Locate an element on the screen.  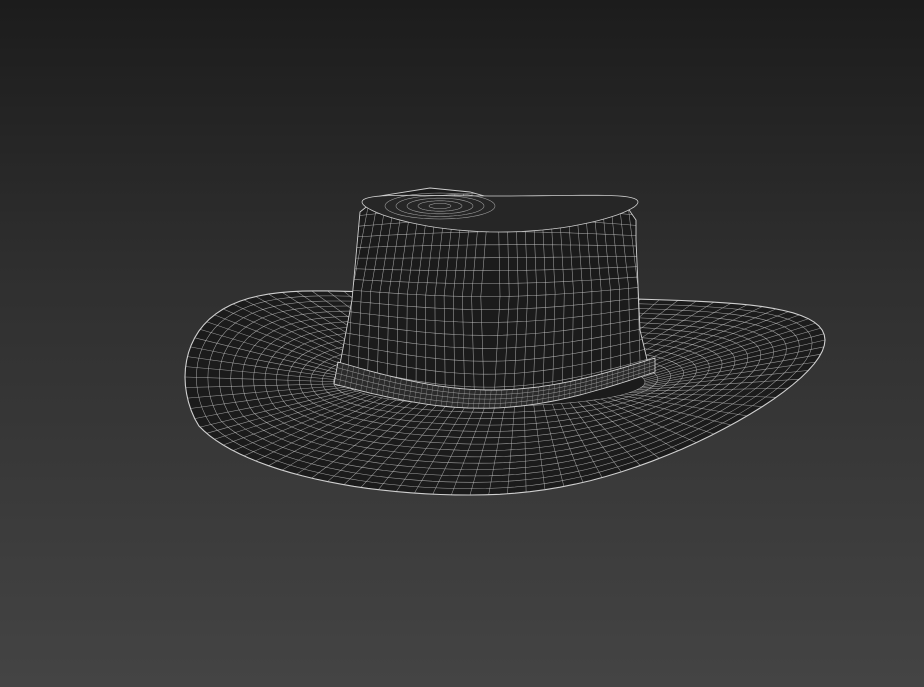
hat-crown is located at coordinates (494, 296).